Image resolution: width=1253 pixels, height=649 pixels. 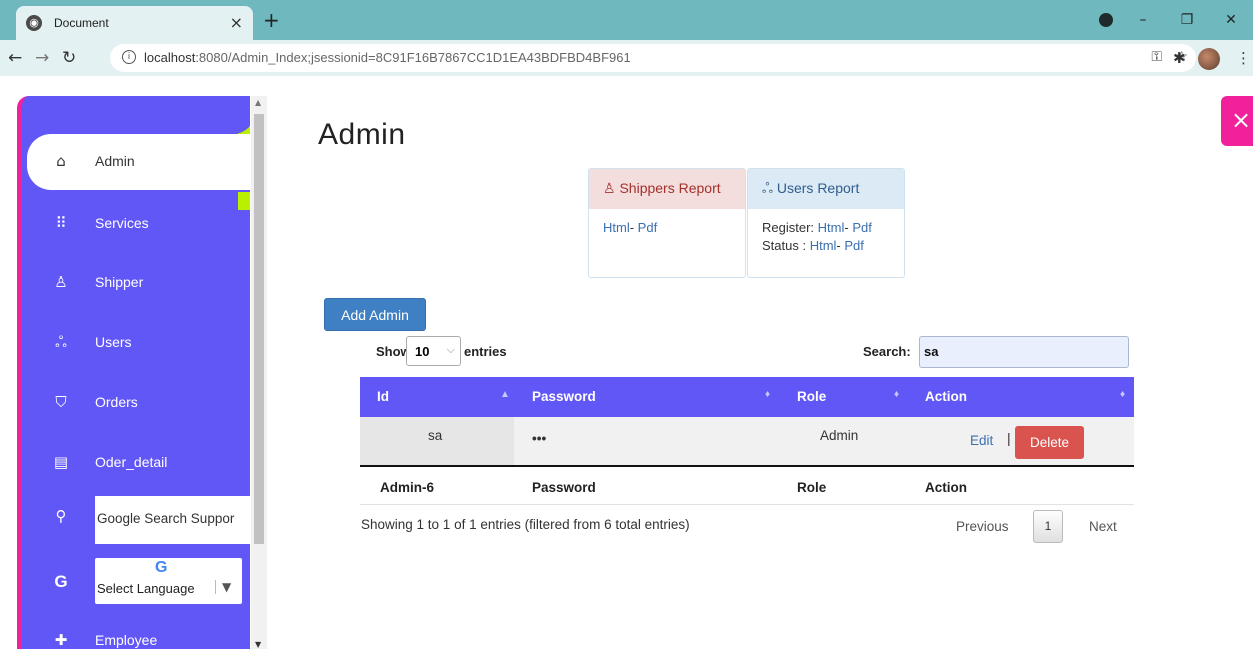 I want to click on globe-icon: ◉, so click(x=34, y=23).